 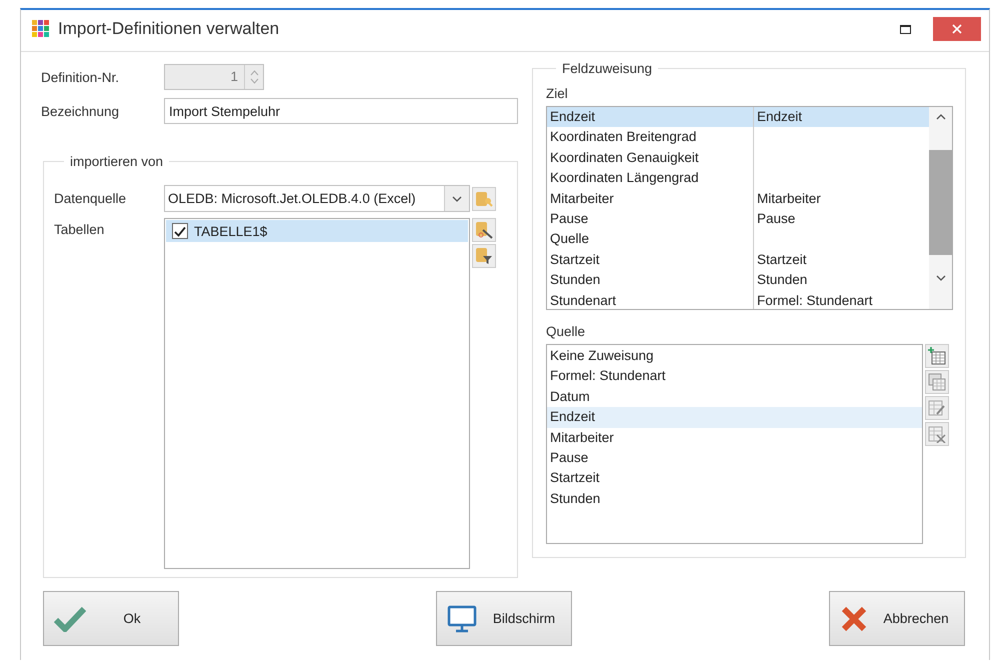 I want to click on target-cell: Endzeit, so click(x=650, y=117).